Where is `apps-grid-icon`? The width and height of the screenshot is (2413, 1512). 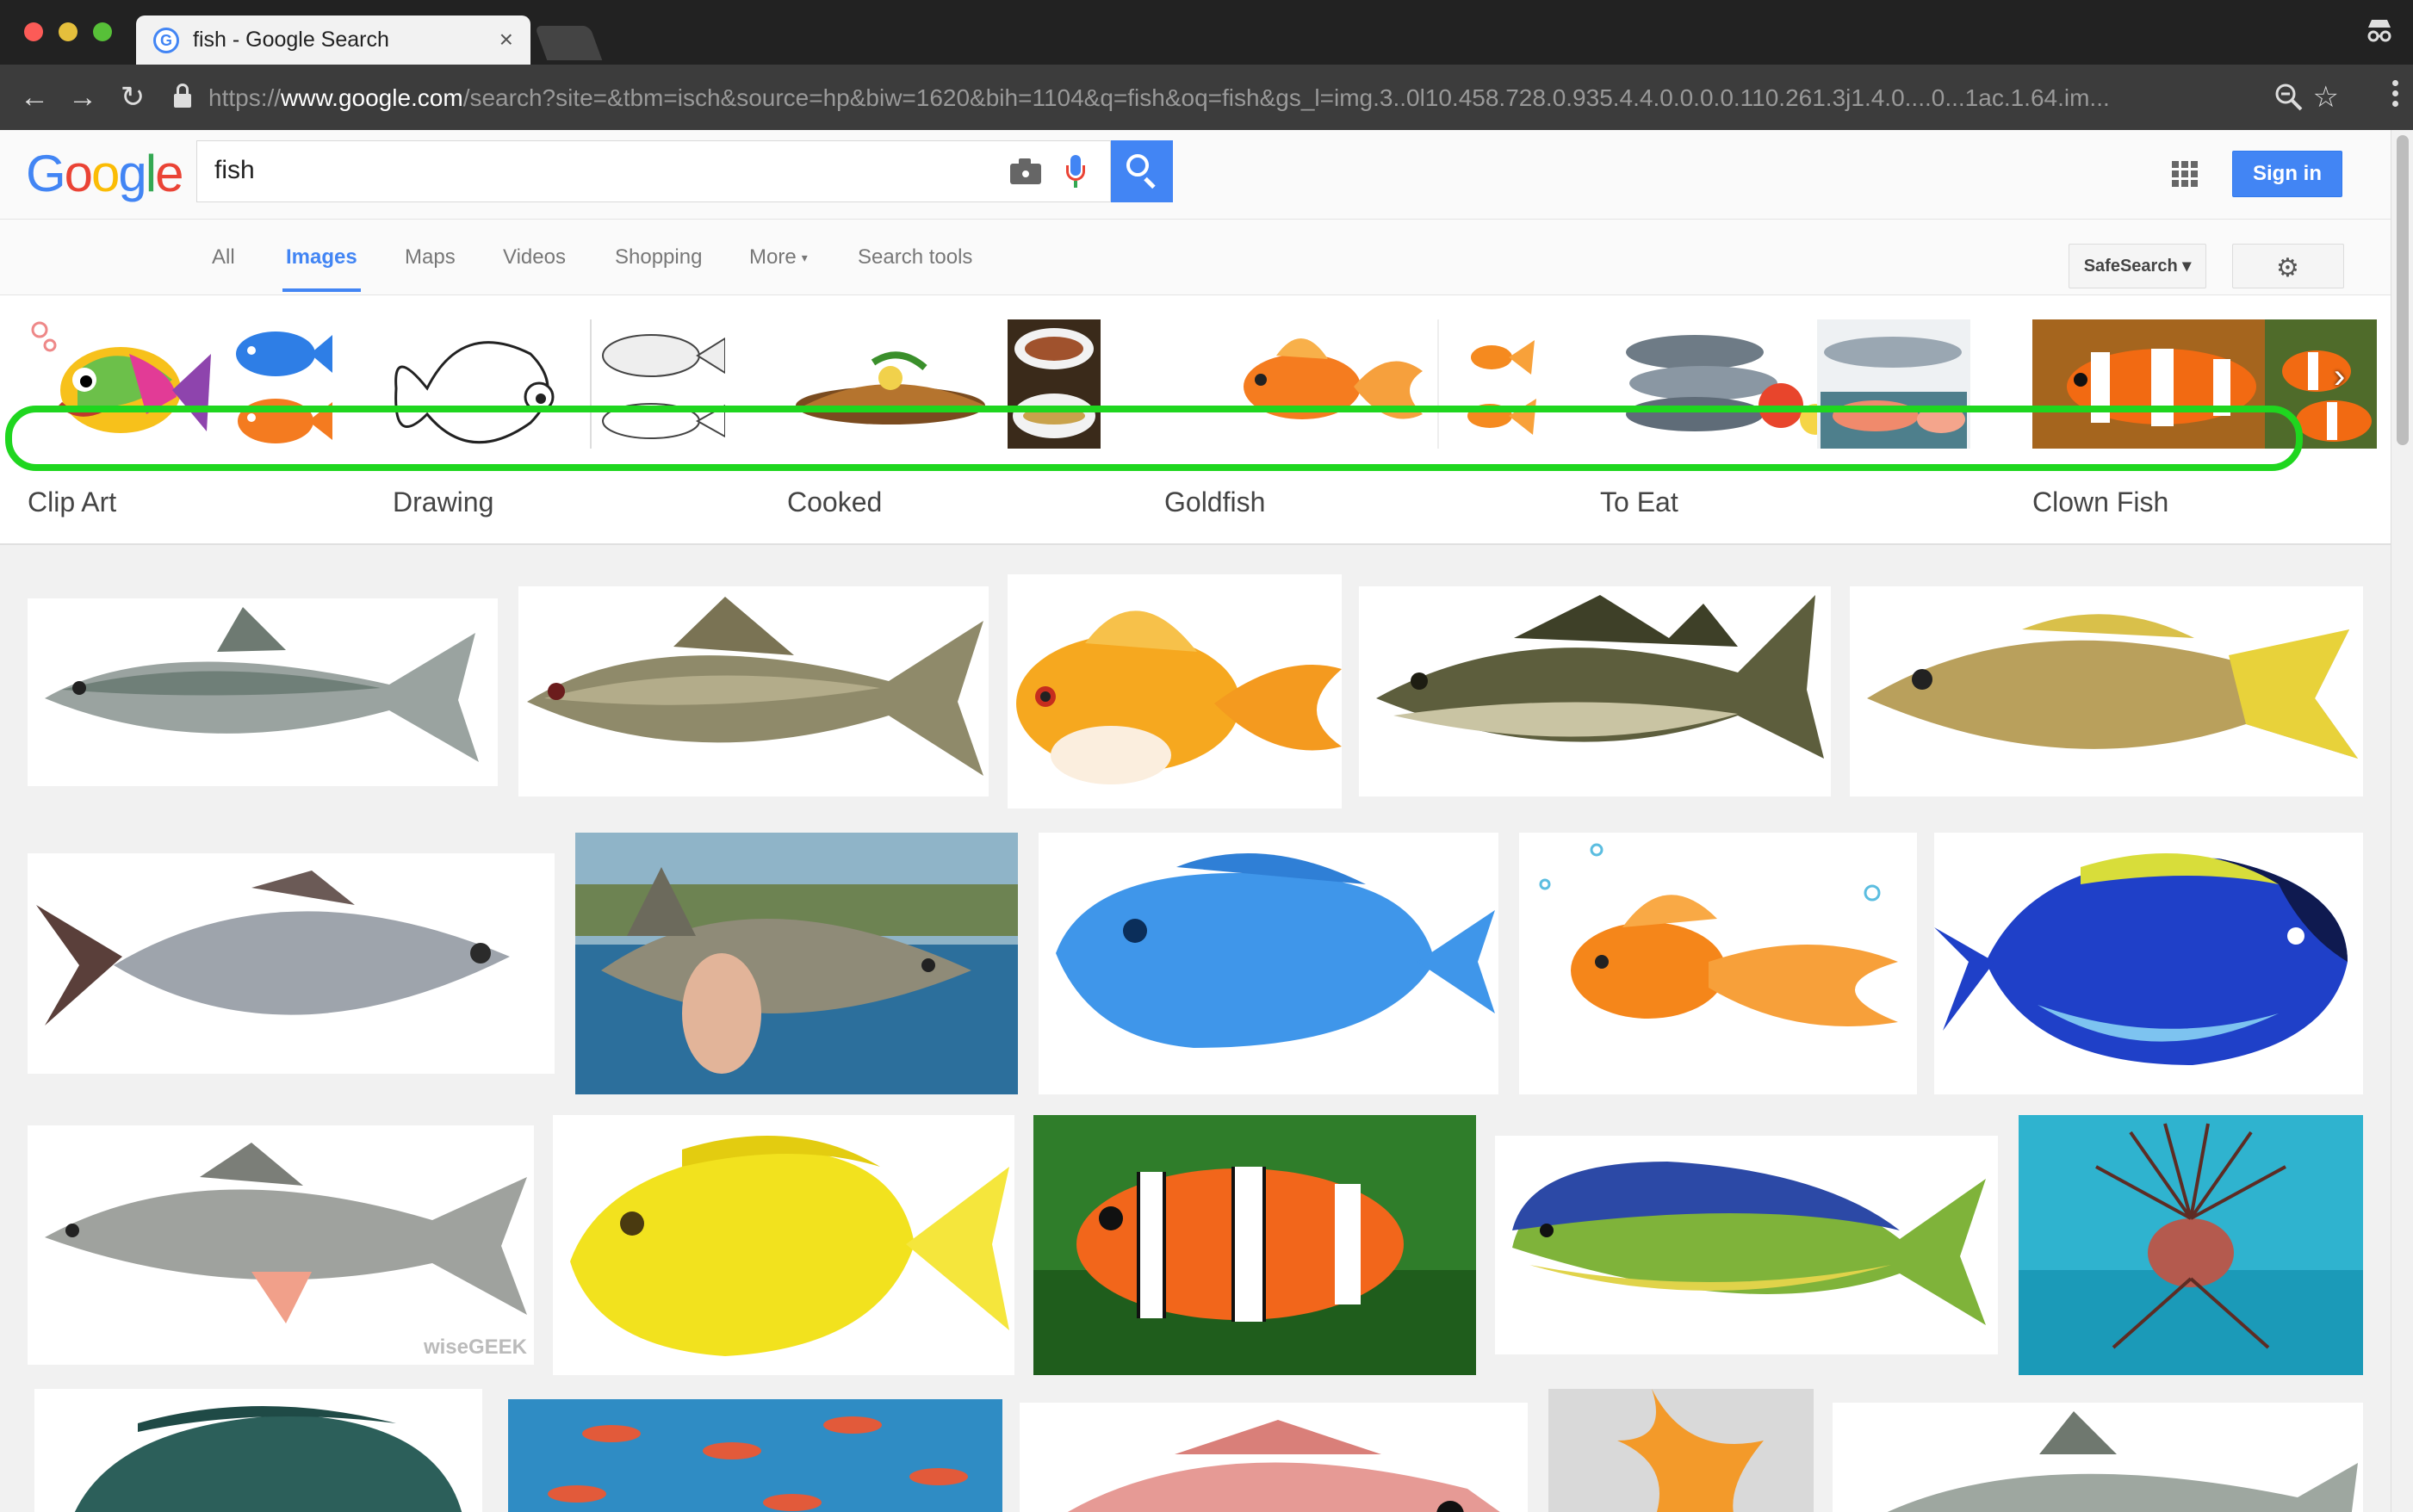 apps-grid-icon is located at coordinates (2185, 174).